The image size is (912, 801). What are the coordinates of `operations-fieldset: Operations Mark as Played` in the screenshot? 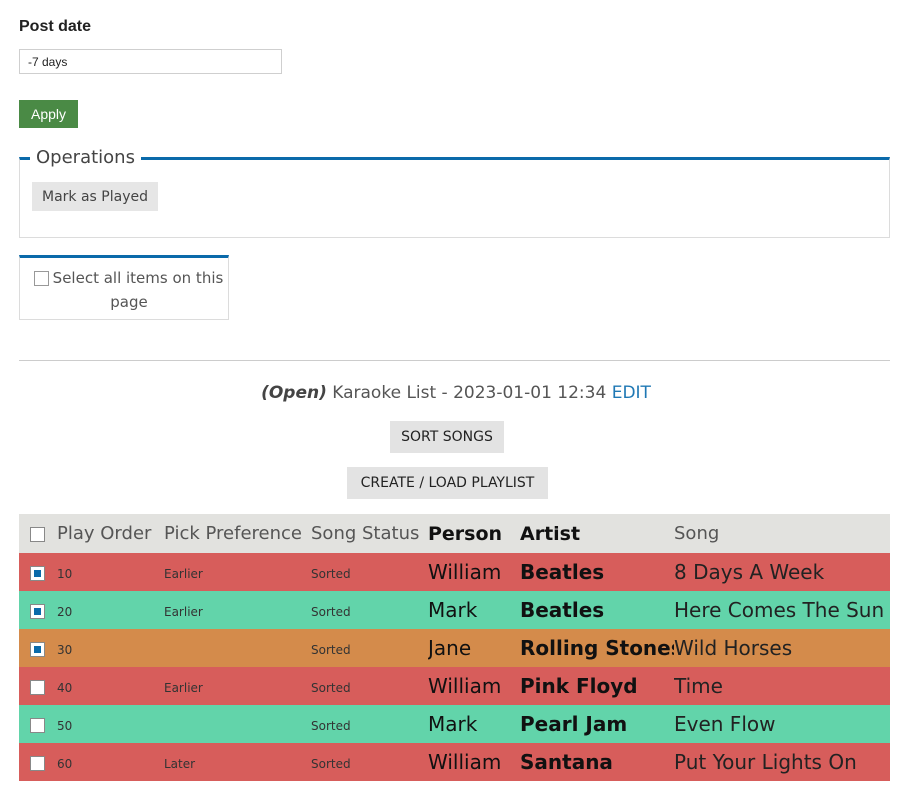 It's located at (454, 192).